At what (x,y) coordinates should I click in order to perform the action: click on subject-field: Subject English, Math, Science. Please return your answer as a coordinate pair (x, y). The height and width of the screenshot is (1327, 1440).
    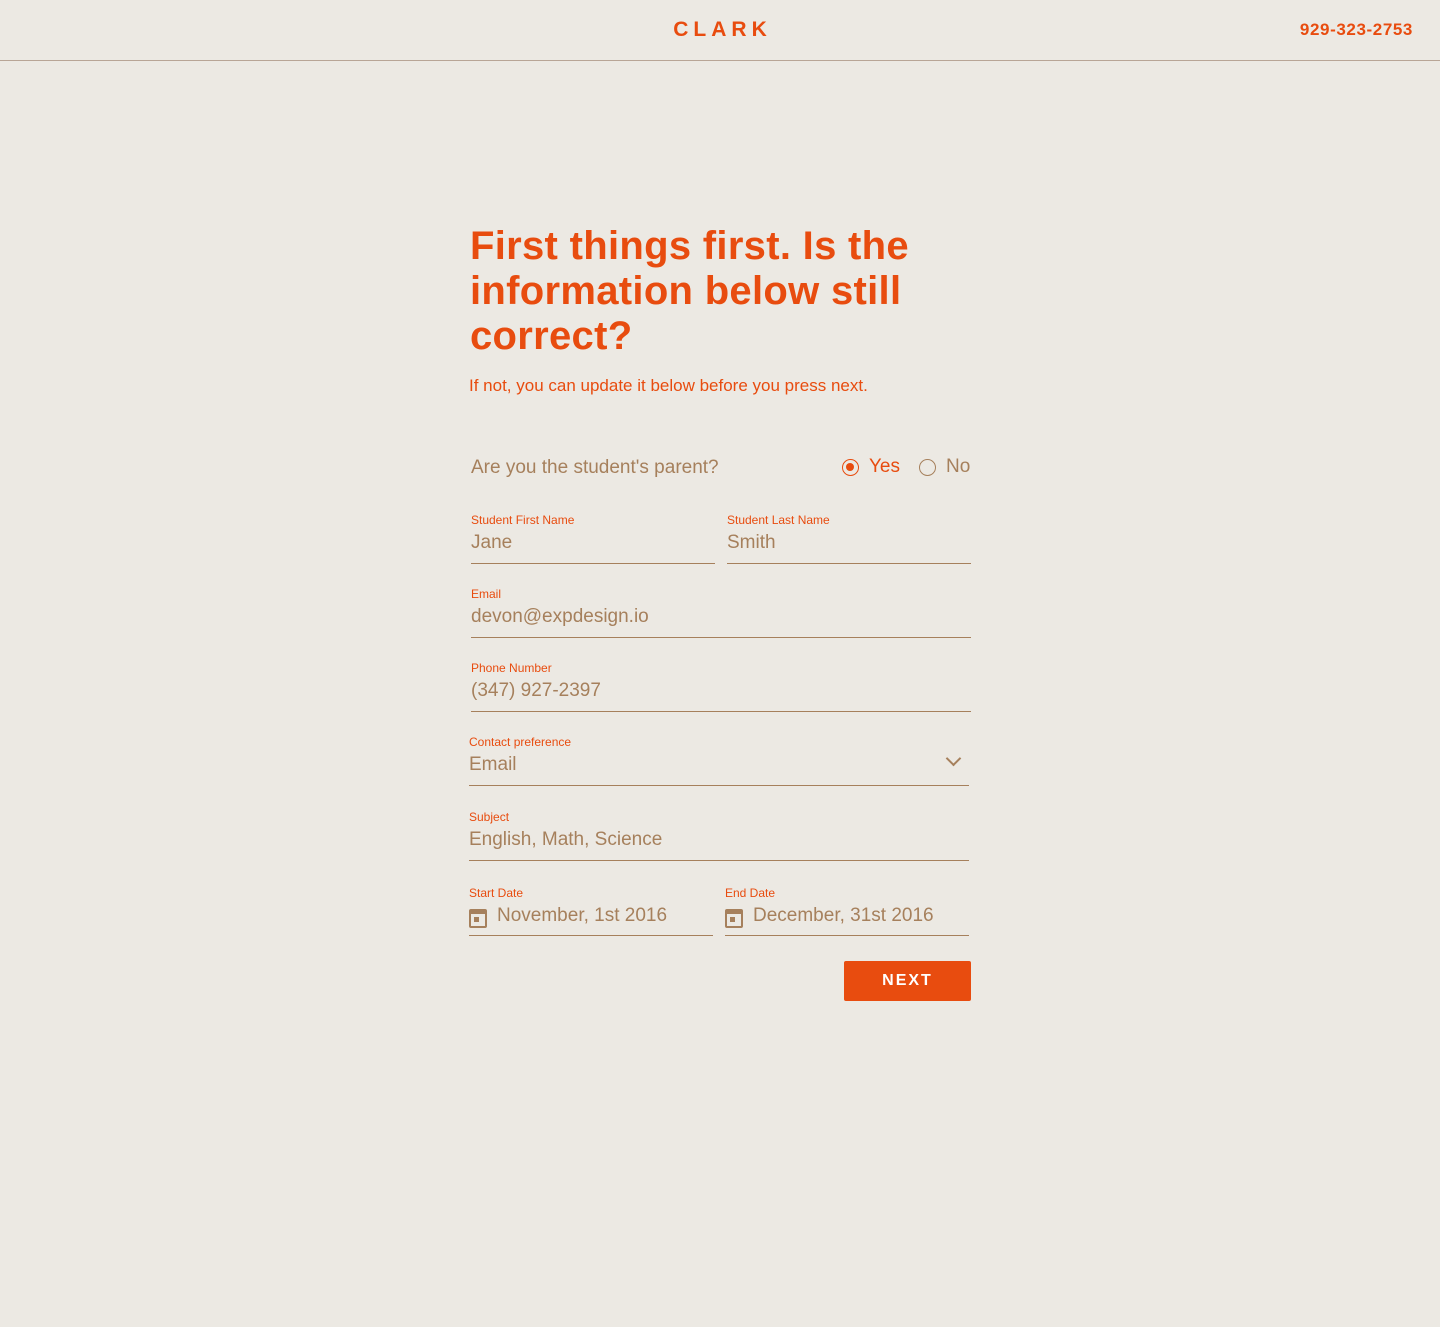
    Looking at the image, I should click on (719, 835).